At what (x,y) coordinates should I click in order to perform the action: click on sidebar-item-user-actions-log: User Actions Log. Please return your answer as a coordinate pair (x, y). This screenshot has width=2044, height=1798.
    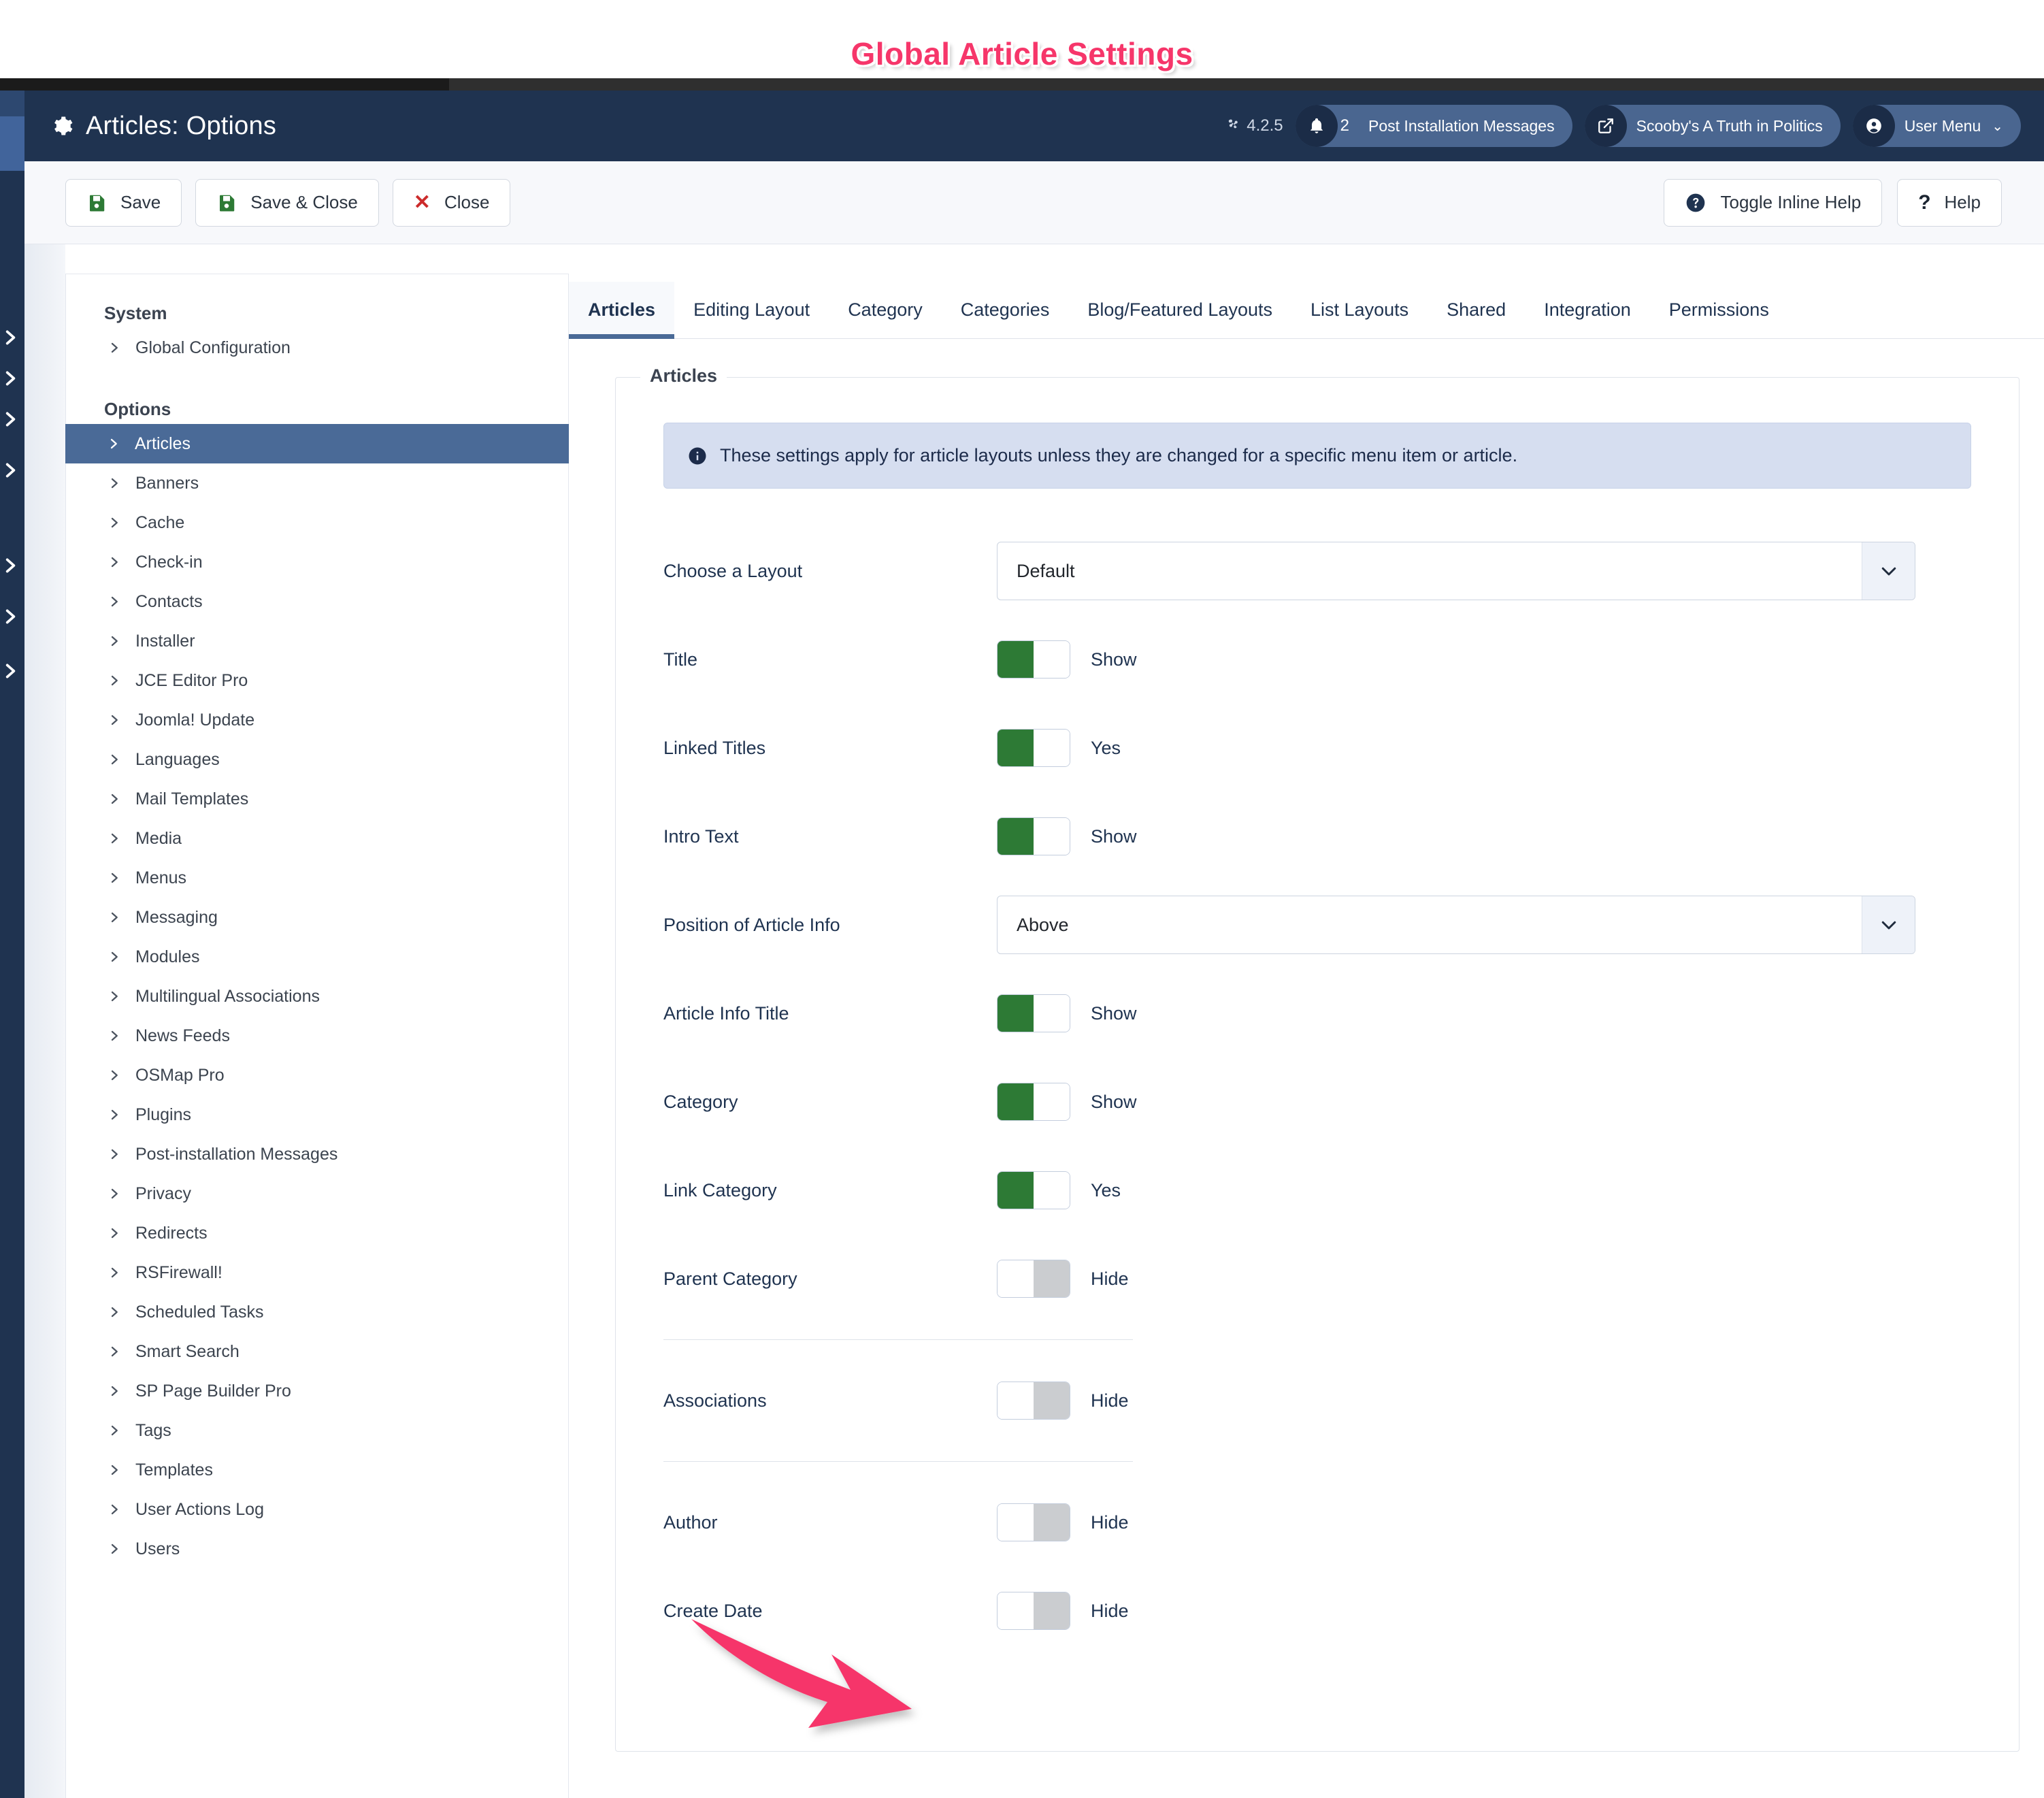
    Looking at the image, I should click on (317, 1509).